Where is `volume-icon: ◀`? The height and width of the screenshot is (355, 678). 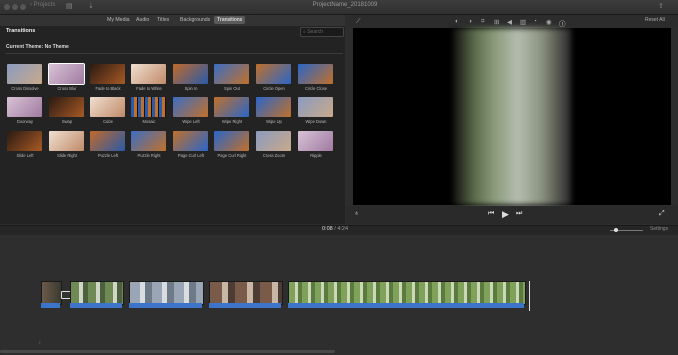 volume-icon: ◀ is located at coordinates (509, 22).